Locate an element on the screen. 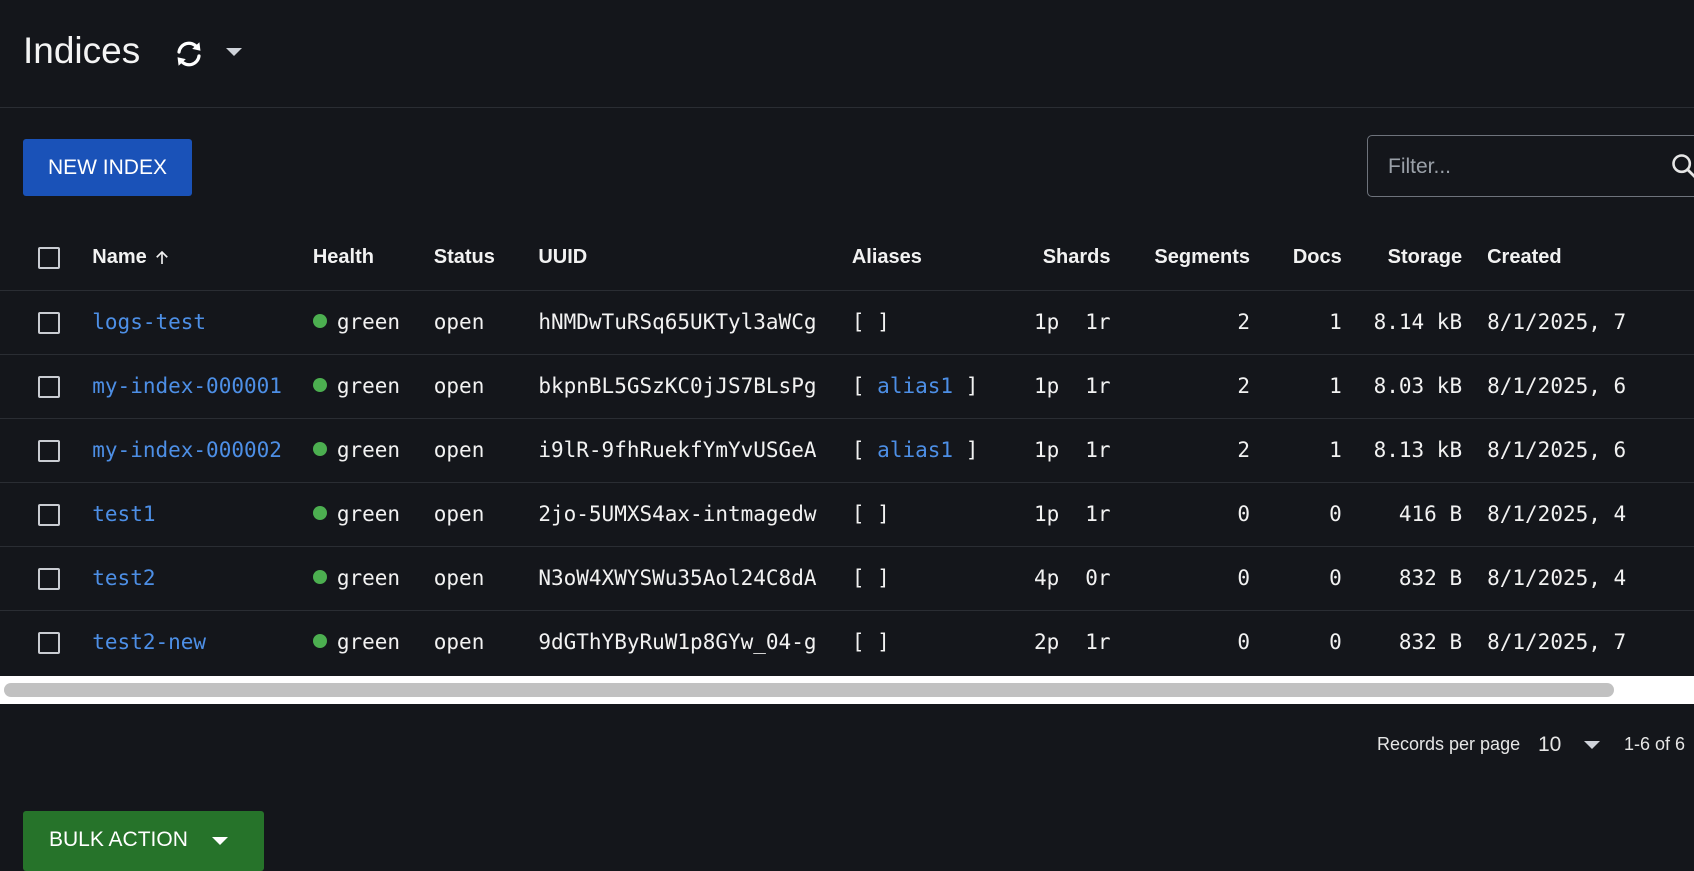 This screenshot has height=871, width=1694. primary-shards: 4p is located at coordinates (1046, 578).